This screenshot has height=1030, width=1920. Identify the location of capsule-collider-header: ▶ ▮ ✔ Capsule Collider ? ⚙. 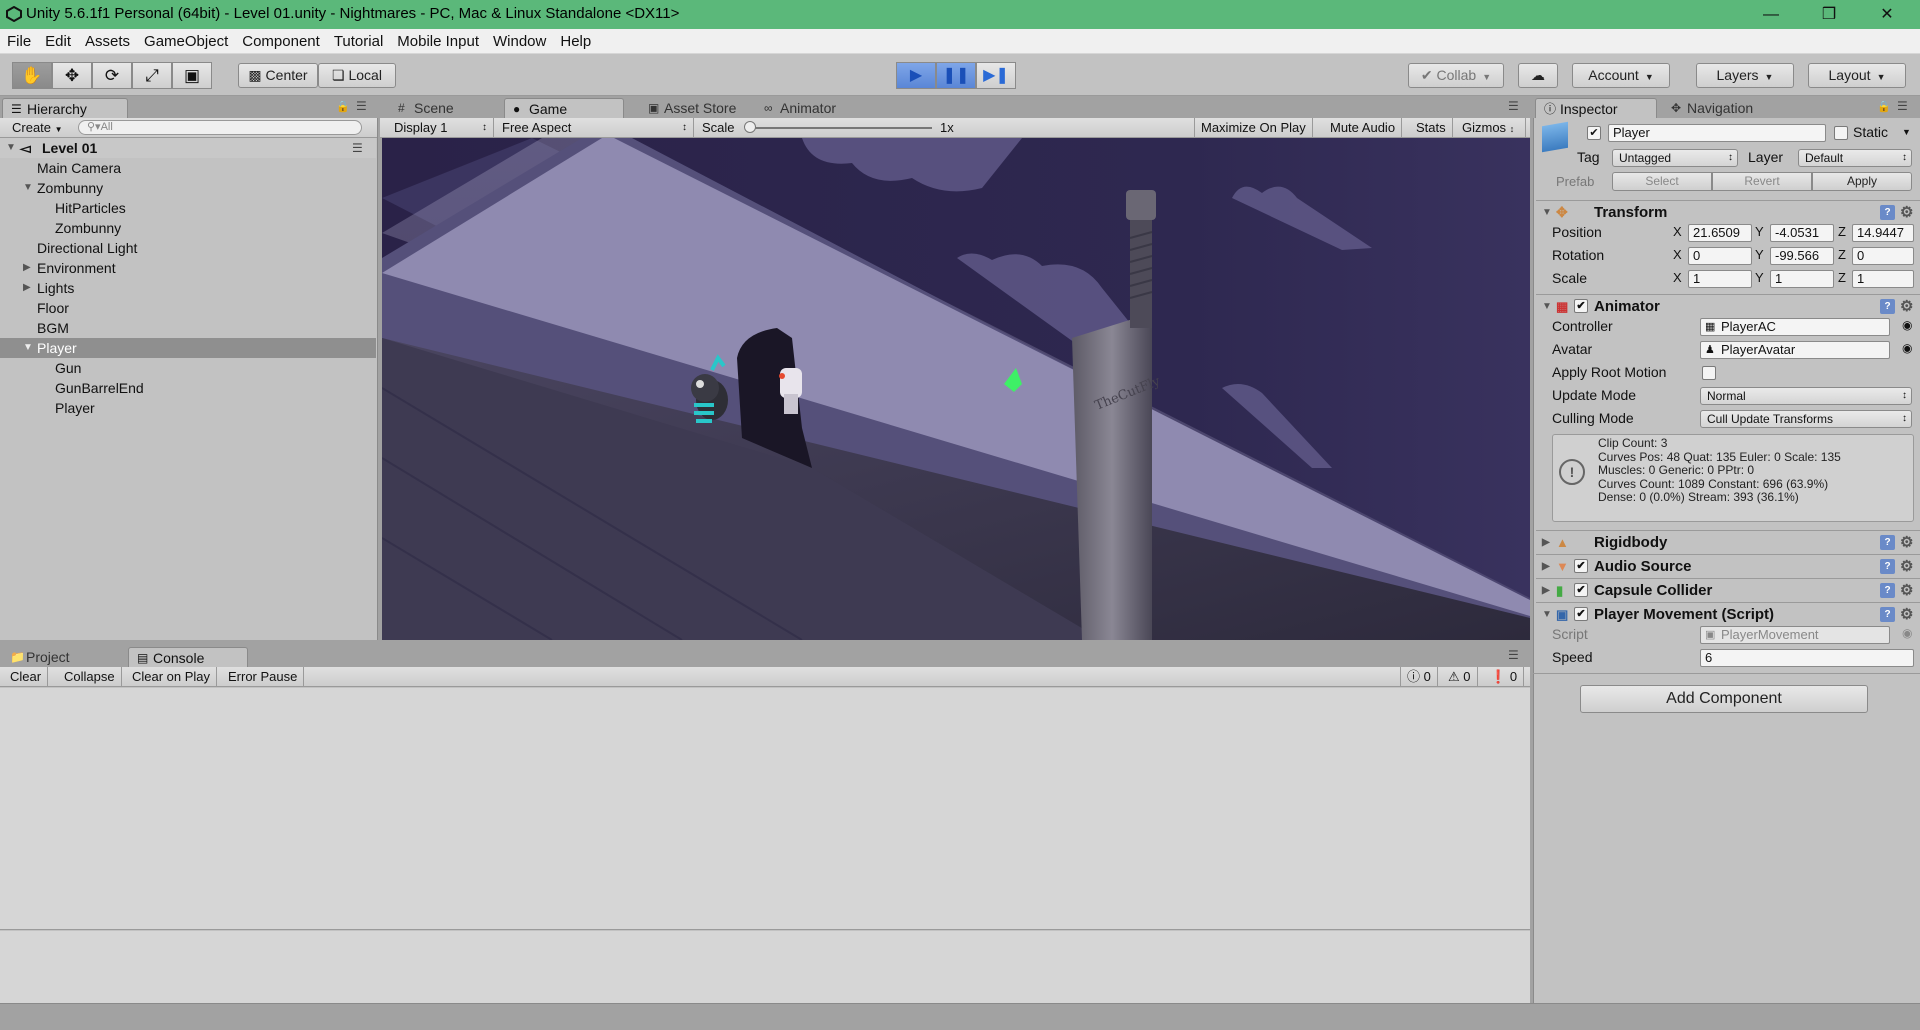
(1728, 589).